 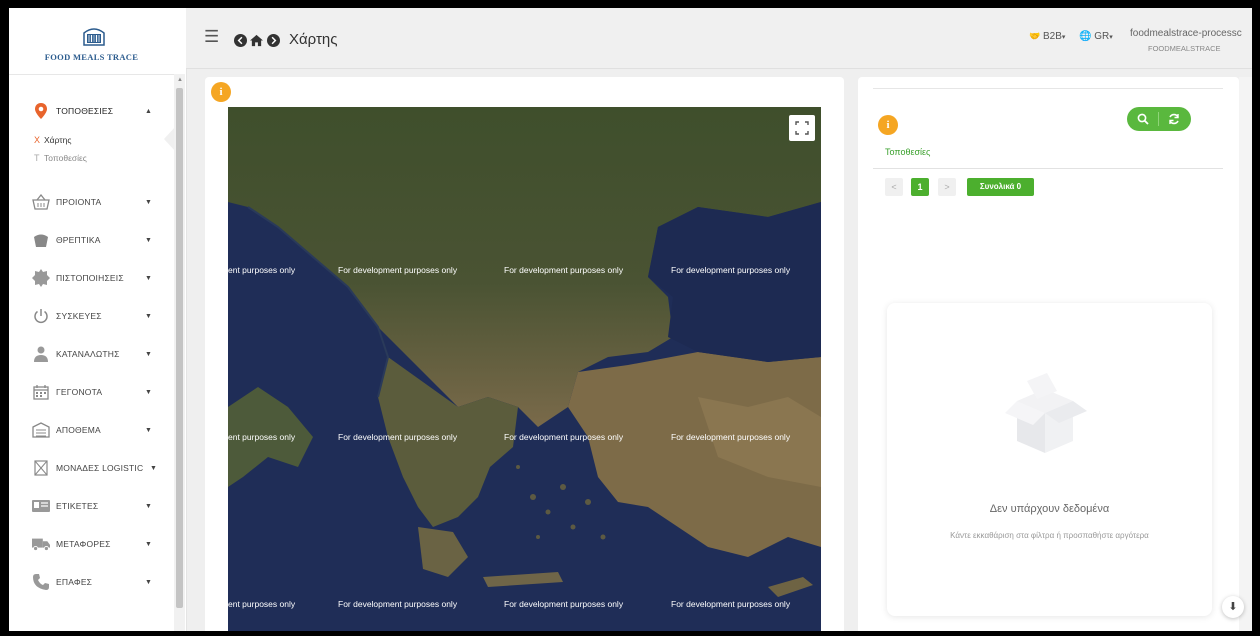 I want to click on sidebar-item-events: ΓΕΓΟΝΟΤΑ ▼, so click(x=91, y=392).